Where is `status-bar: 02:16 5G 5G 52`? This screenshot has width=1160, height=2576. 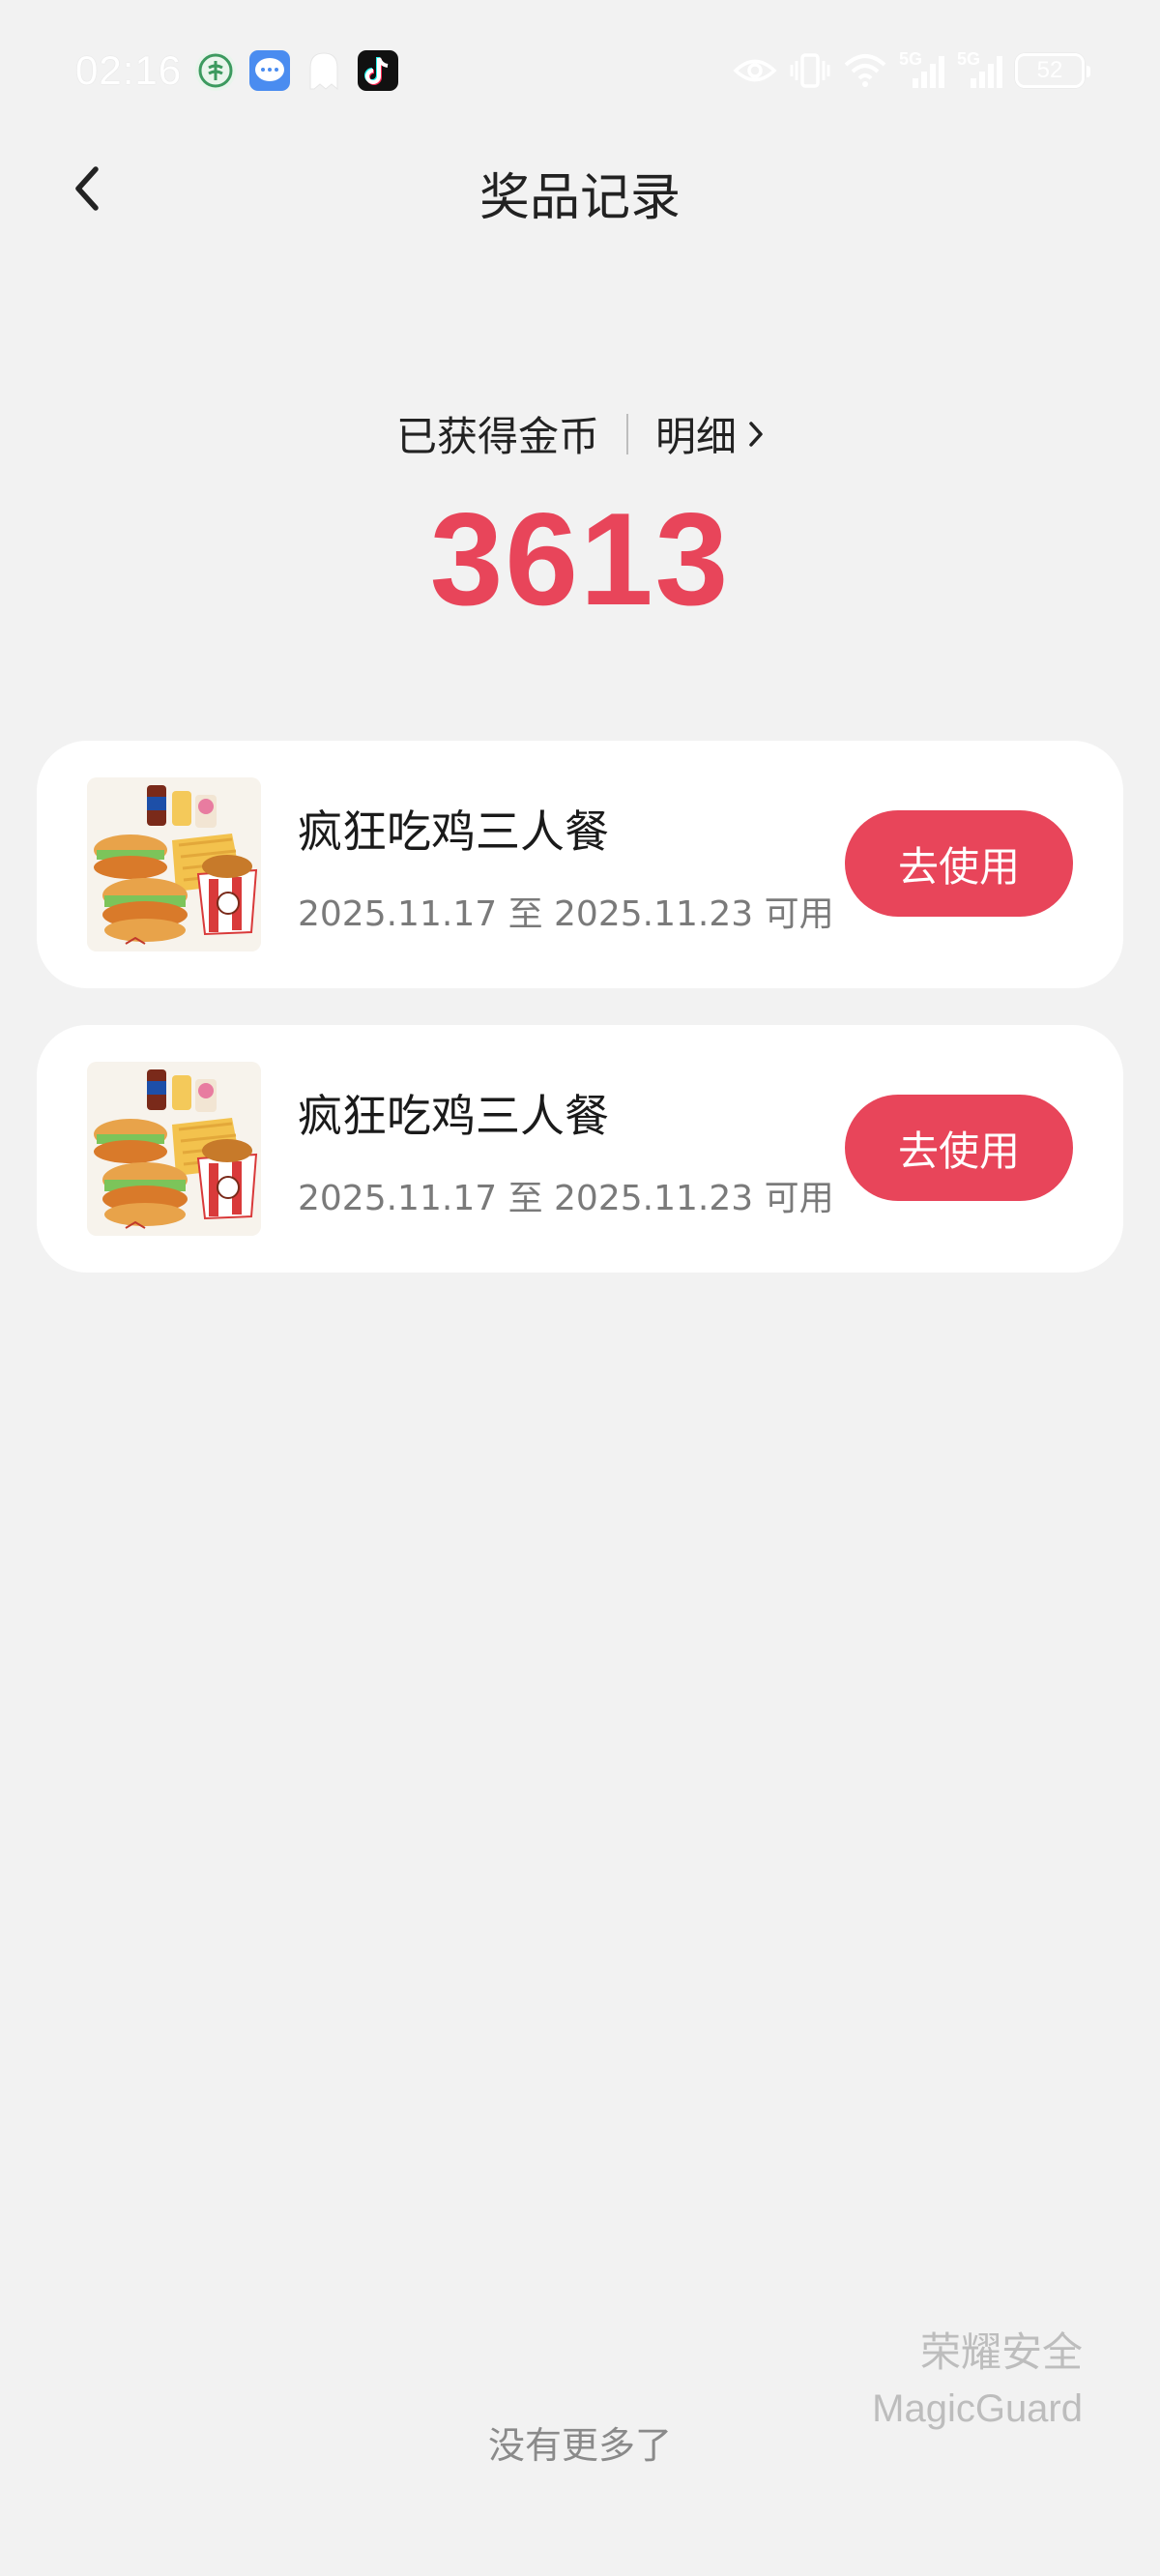
status-bar: 02:16 5G 5G 52 is located at coordinates (582, 70).